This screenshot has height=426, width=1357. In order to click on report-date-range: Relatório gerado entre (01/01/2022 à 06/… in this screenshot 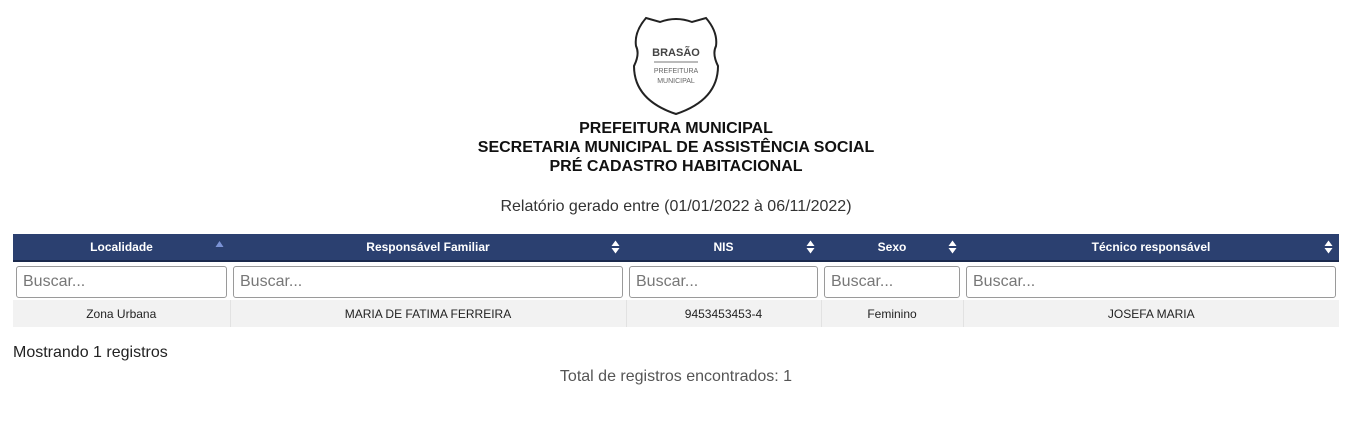, I will do `click(676, 206)`.